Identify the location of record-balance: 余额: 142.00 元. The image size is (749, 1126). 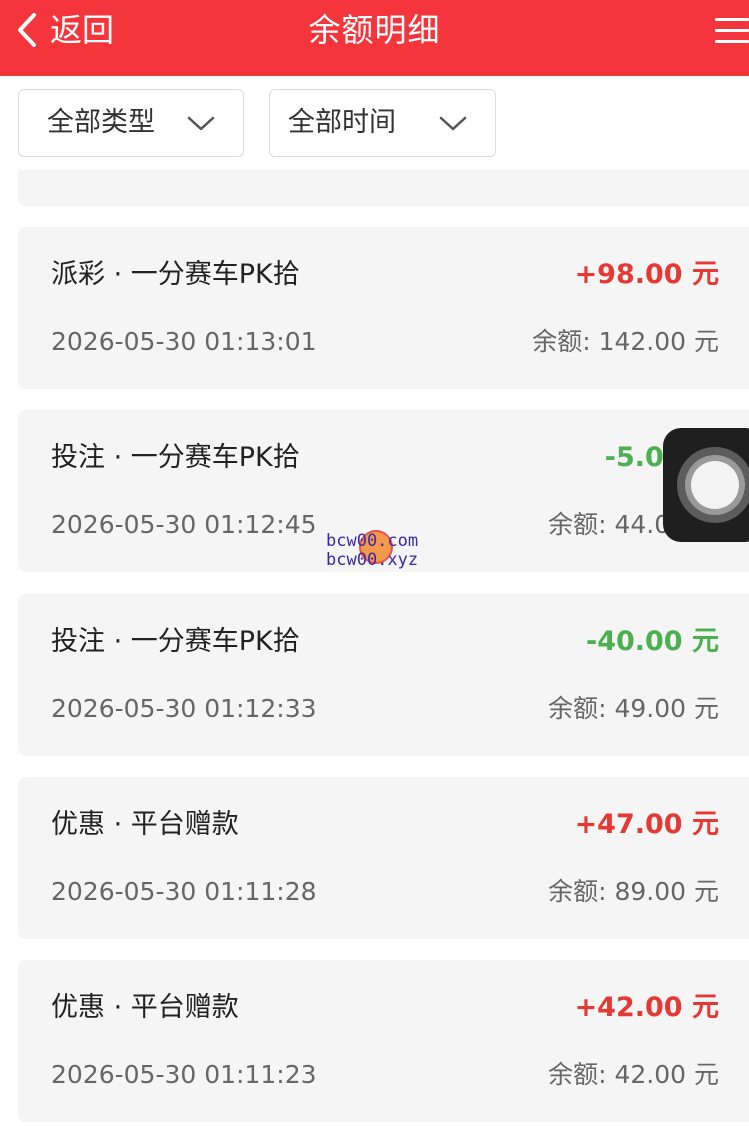
(625, 341).